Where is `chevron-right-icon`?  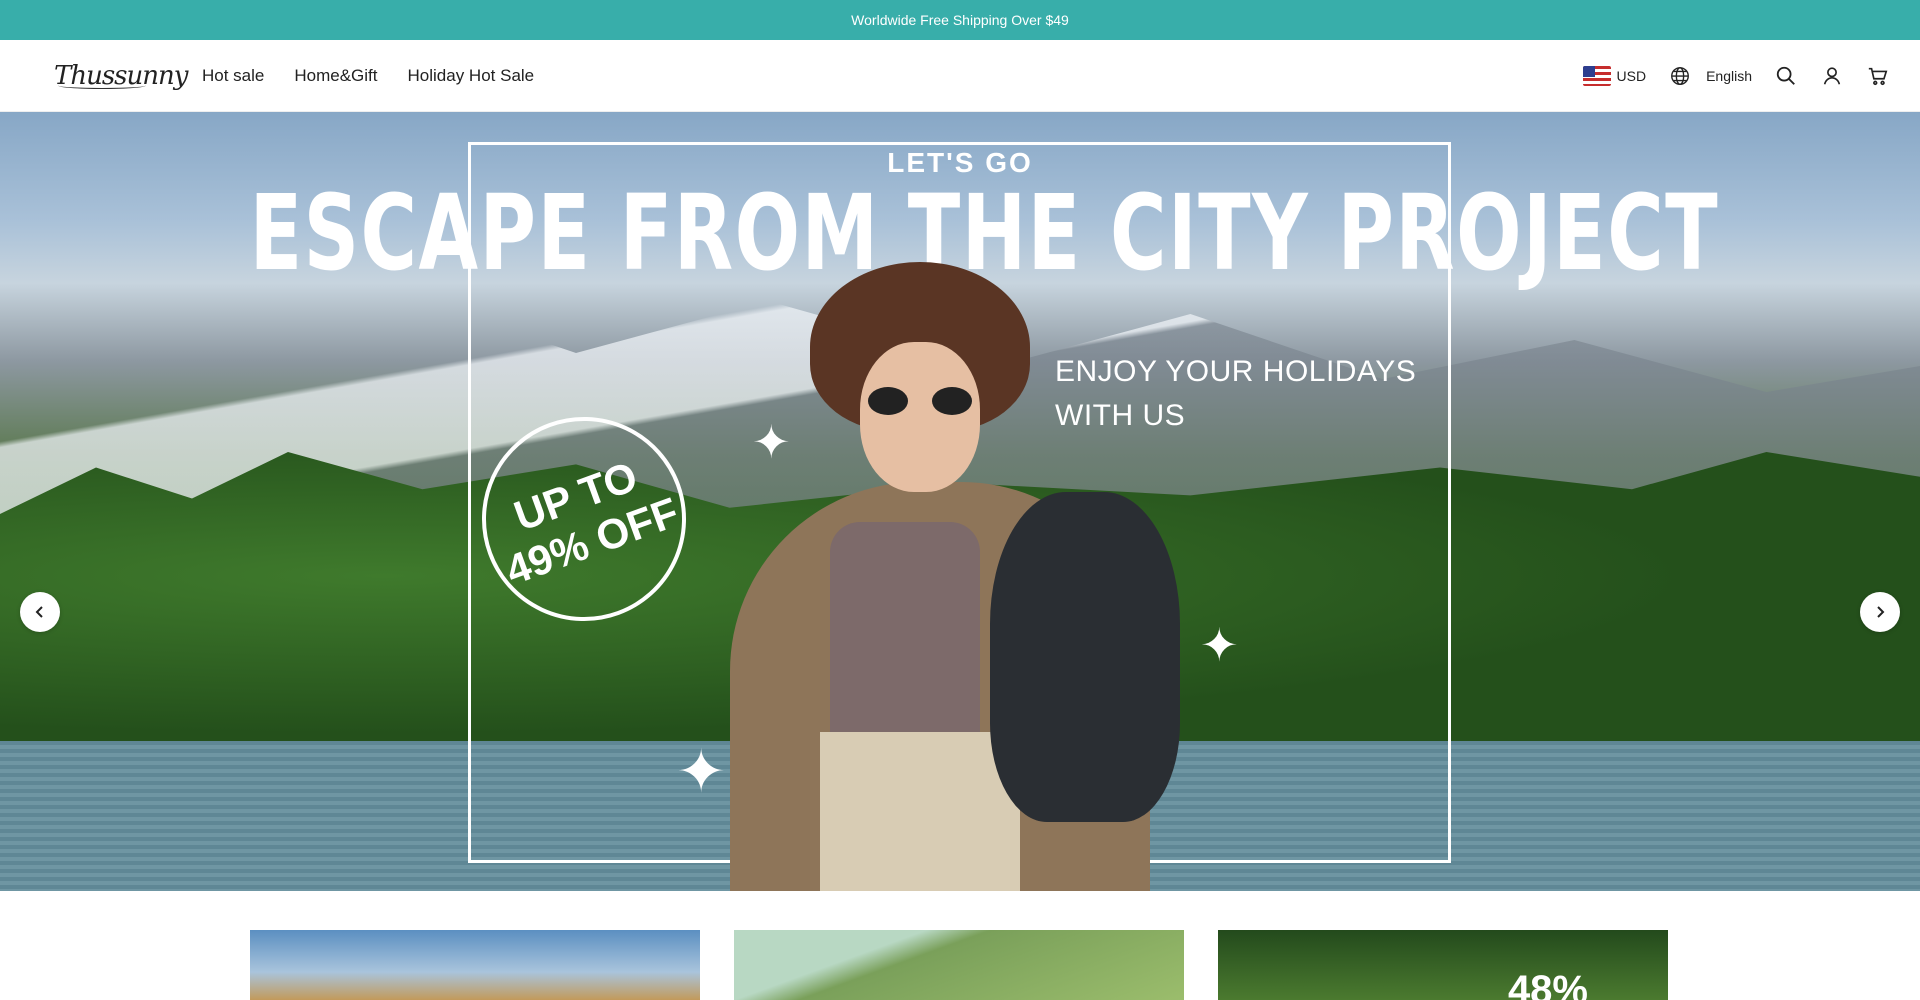 chevron-right-icon is located at coordinates (1881, 612).